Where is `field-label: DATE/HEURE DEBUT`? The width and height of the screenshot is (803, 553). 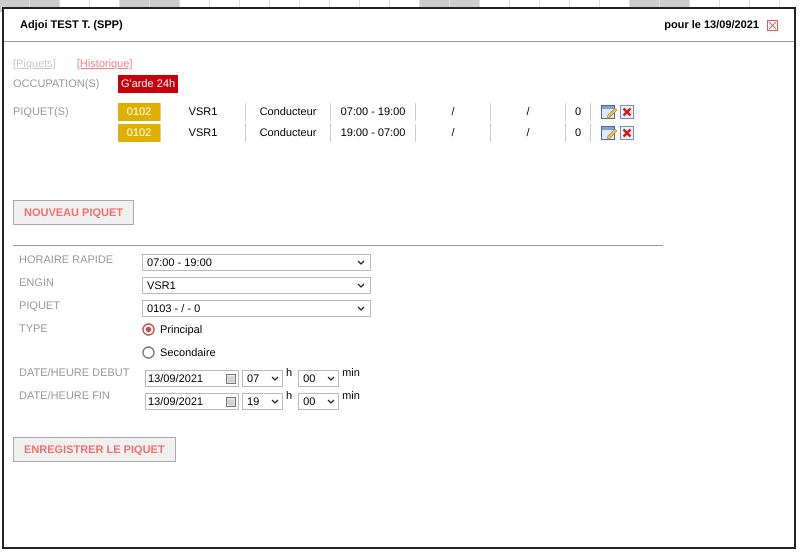
field-label: DATE/HEURE DEBUT is located at coordinates (74, 373).